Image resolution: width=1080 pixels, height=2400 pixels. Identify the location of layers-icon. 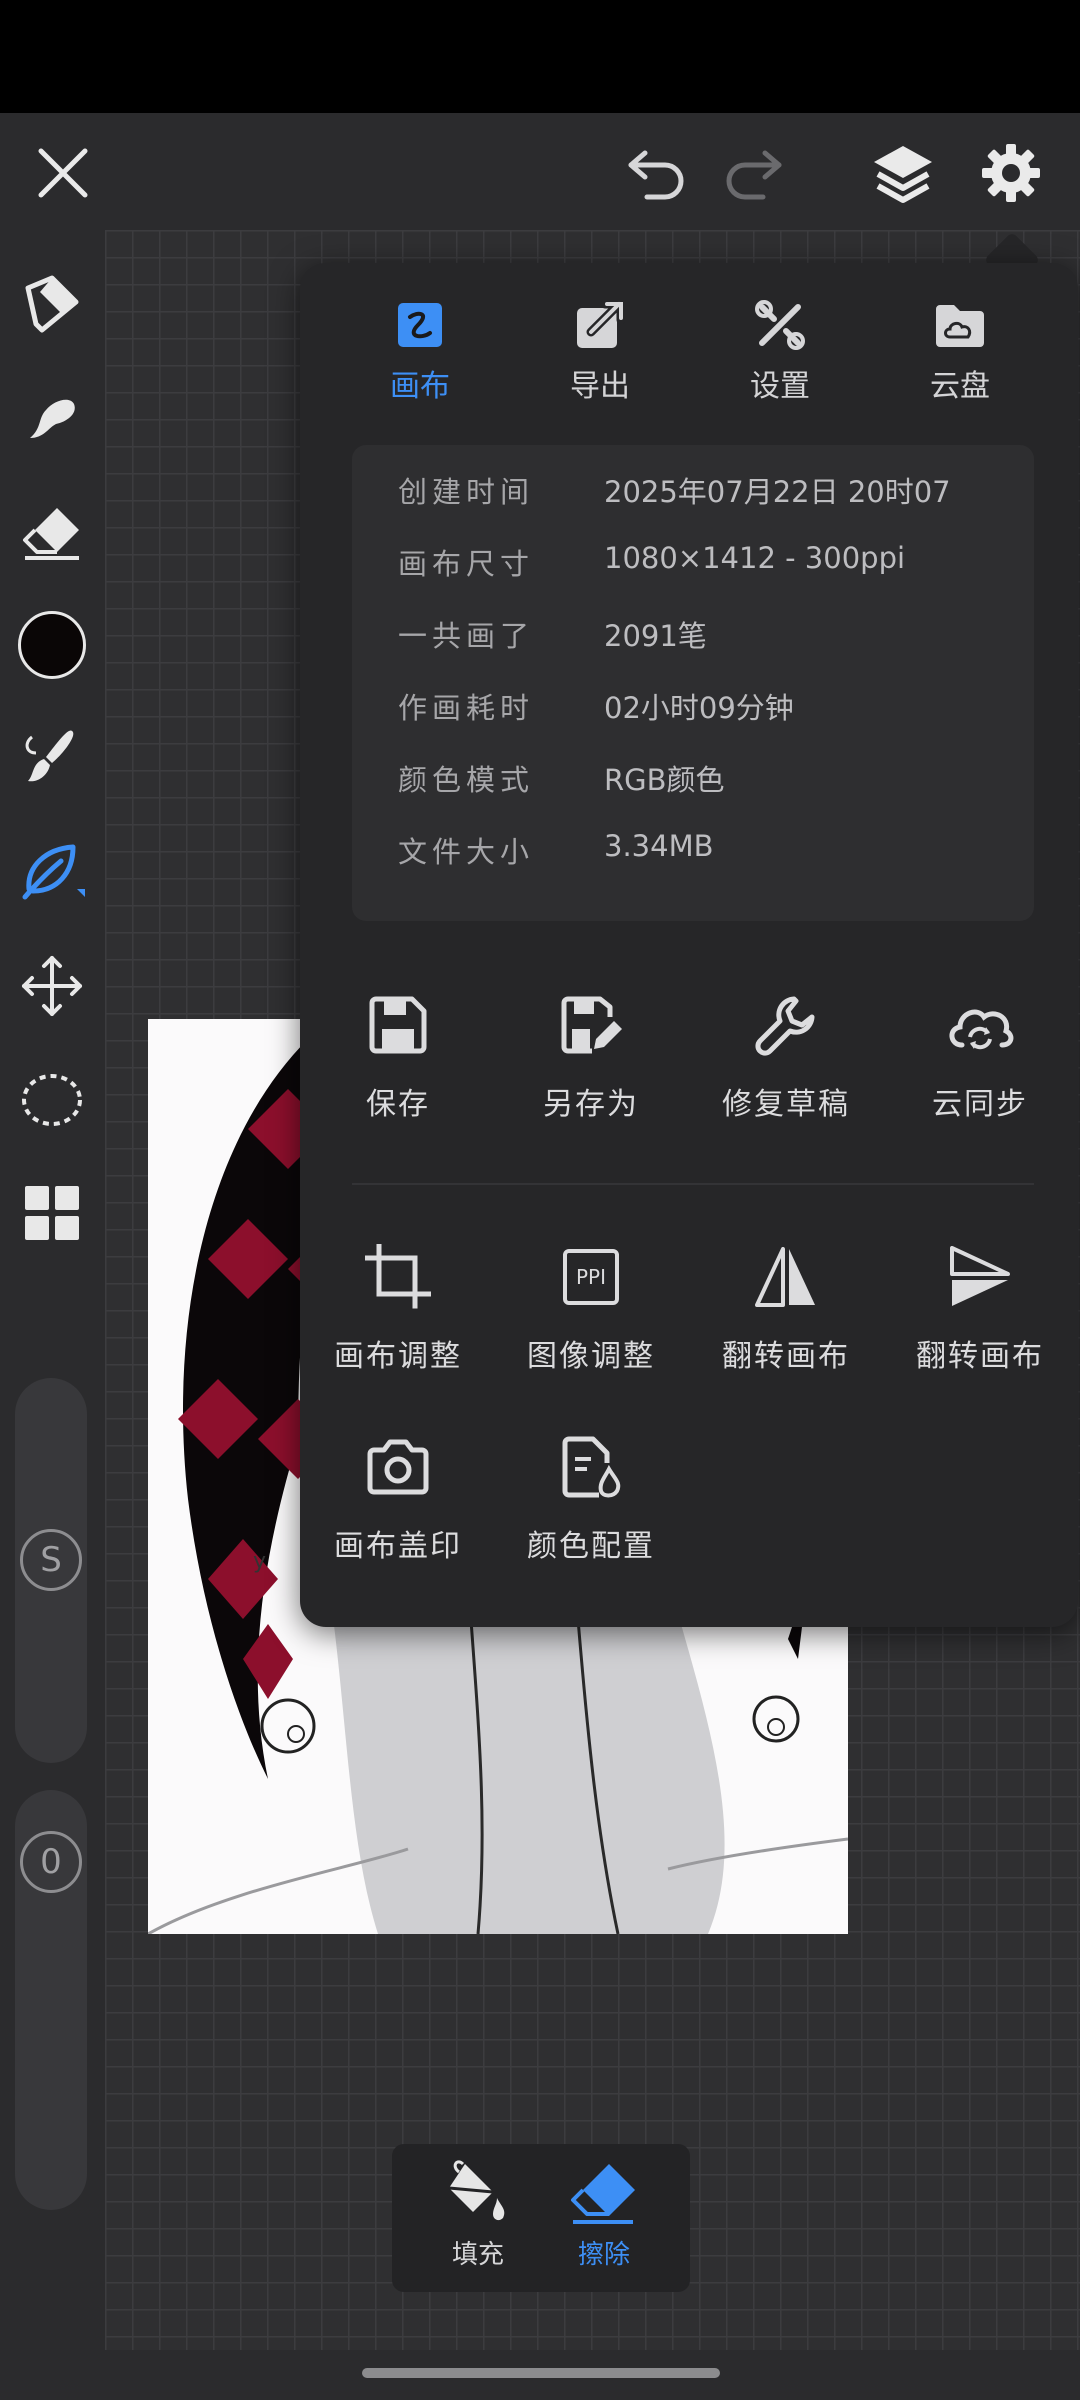
(903, 174).